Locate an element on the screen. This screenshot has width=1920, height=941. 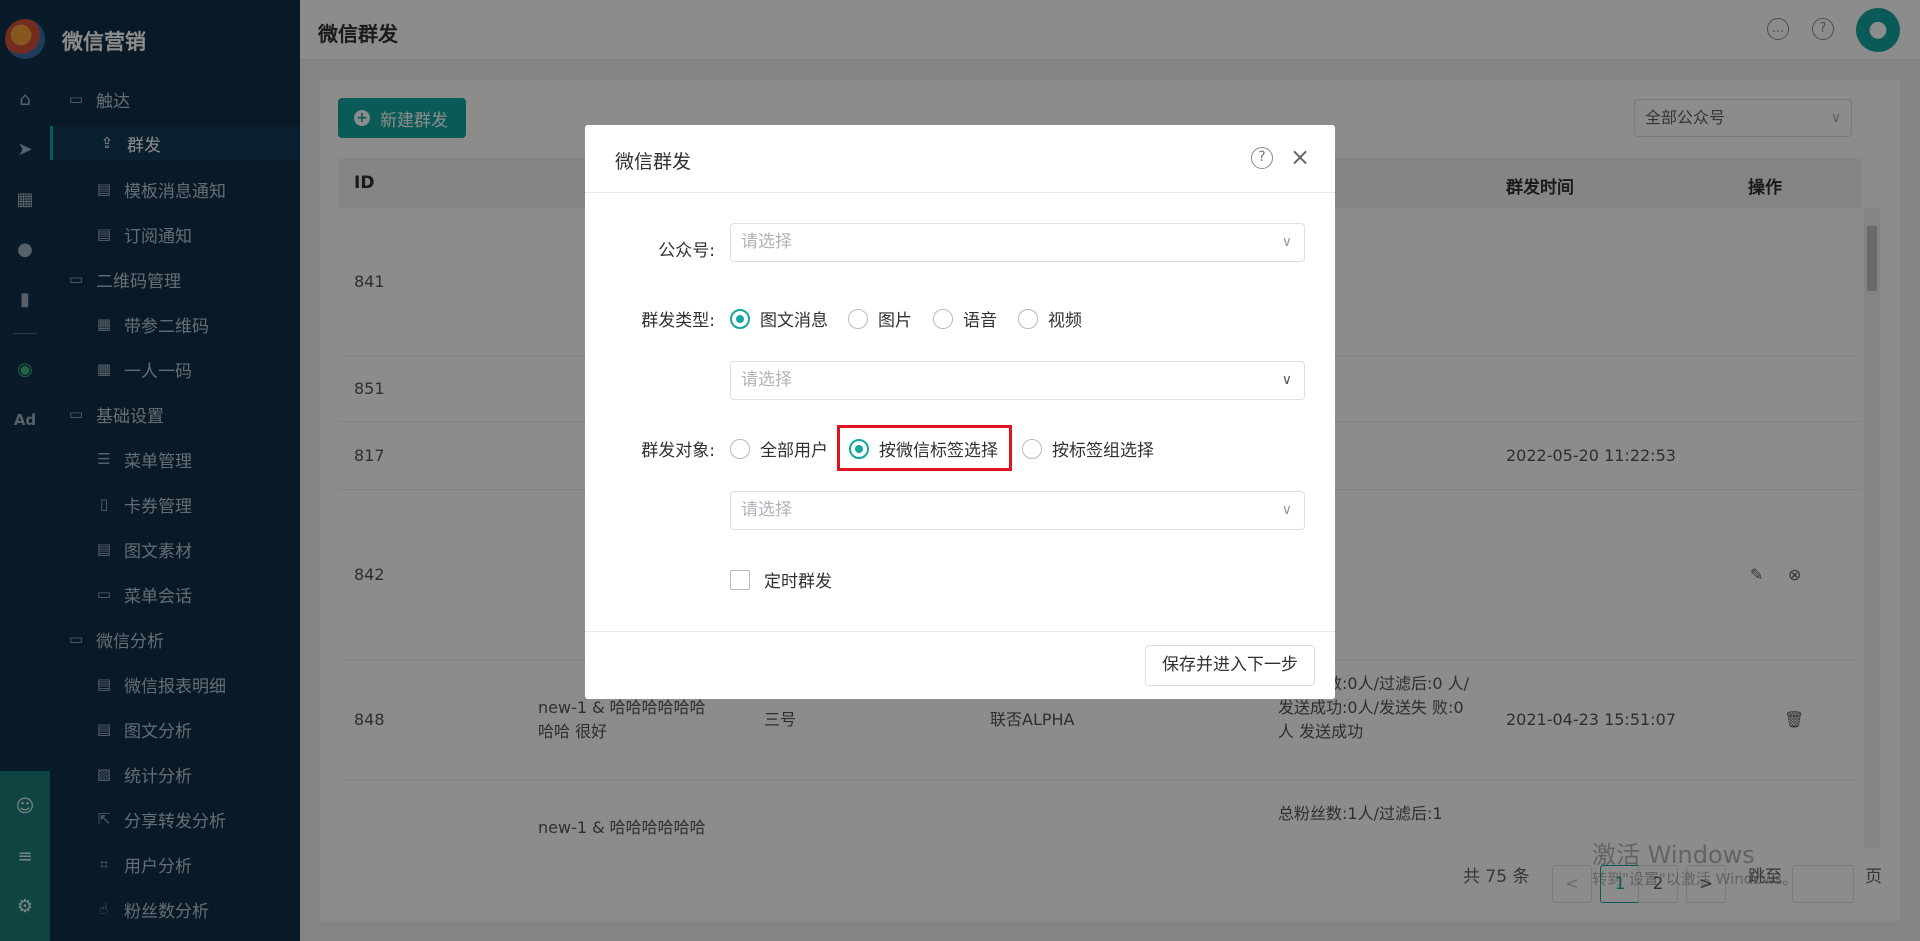
radio-type-image: 图片 is located at coordinates (880, 318).